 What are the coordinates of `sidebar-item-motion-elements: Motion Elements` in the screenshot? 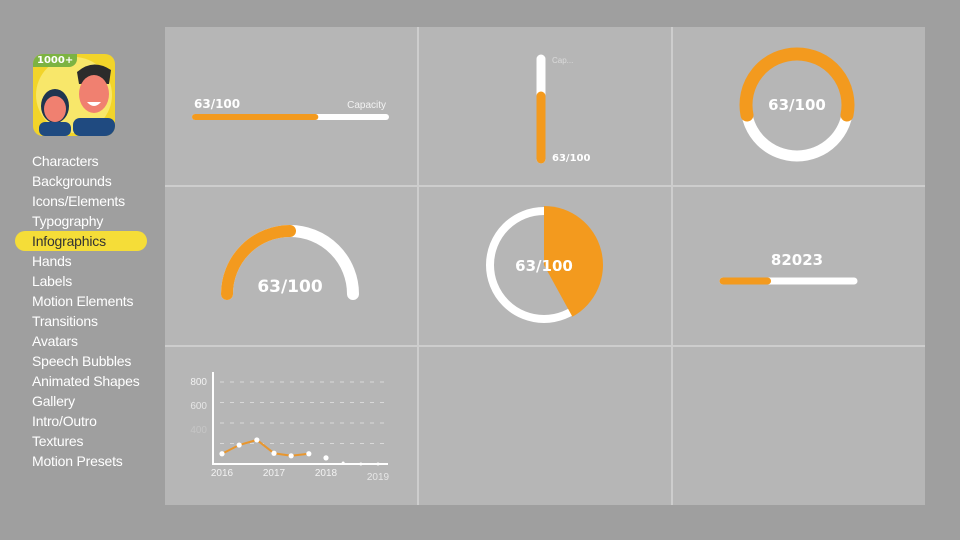 It's located at (81, 301).